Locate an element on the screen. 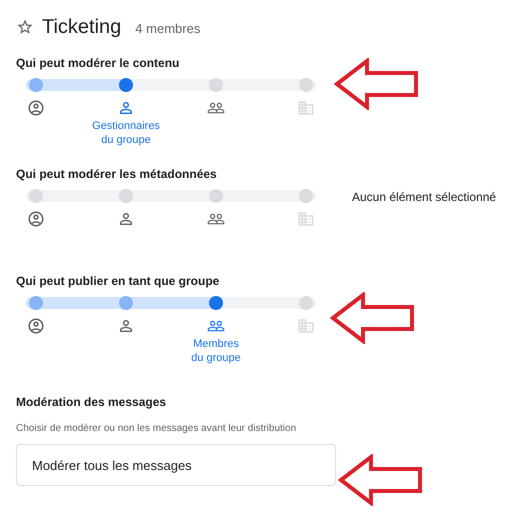 The width and height of the screenshot is (531, 515). section-description: Choisir de modérer ou non les messages avant leur distribution is located at coordinates (157, 428).